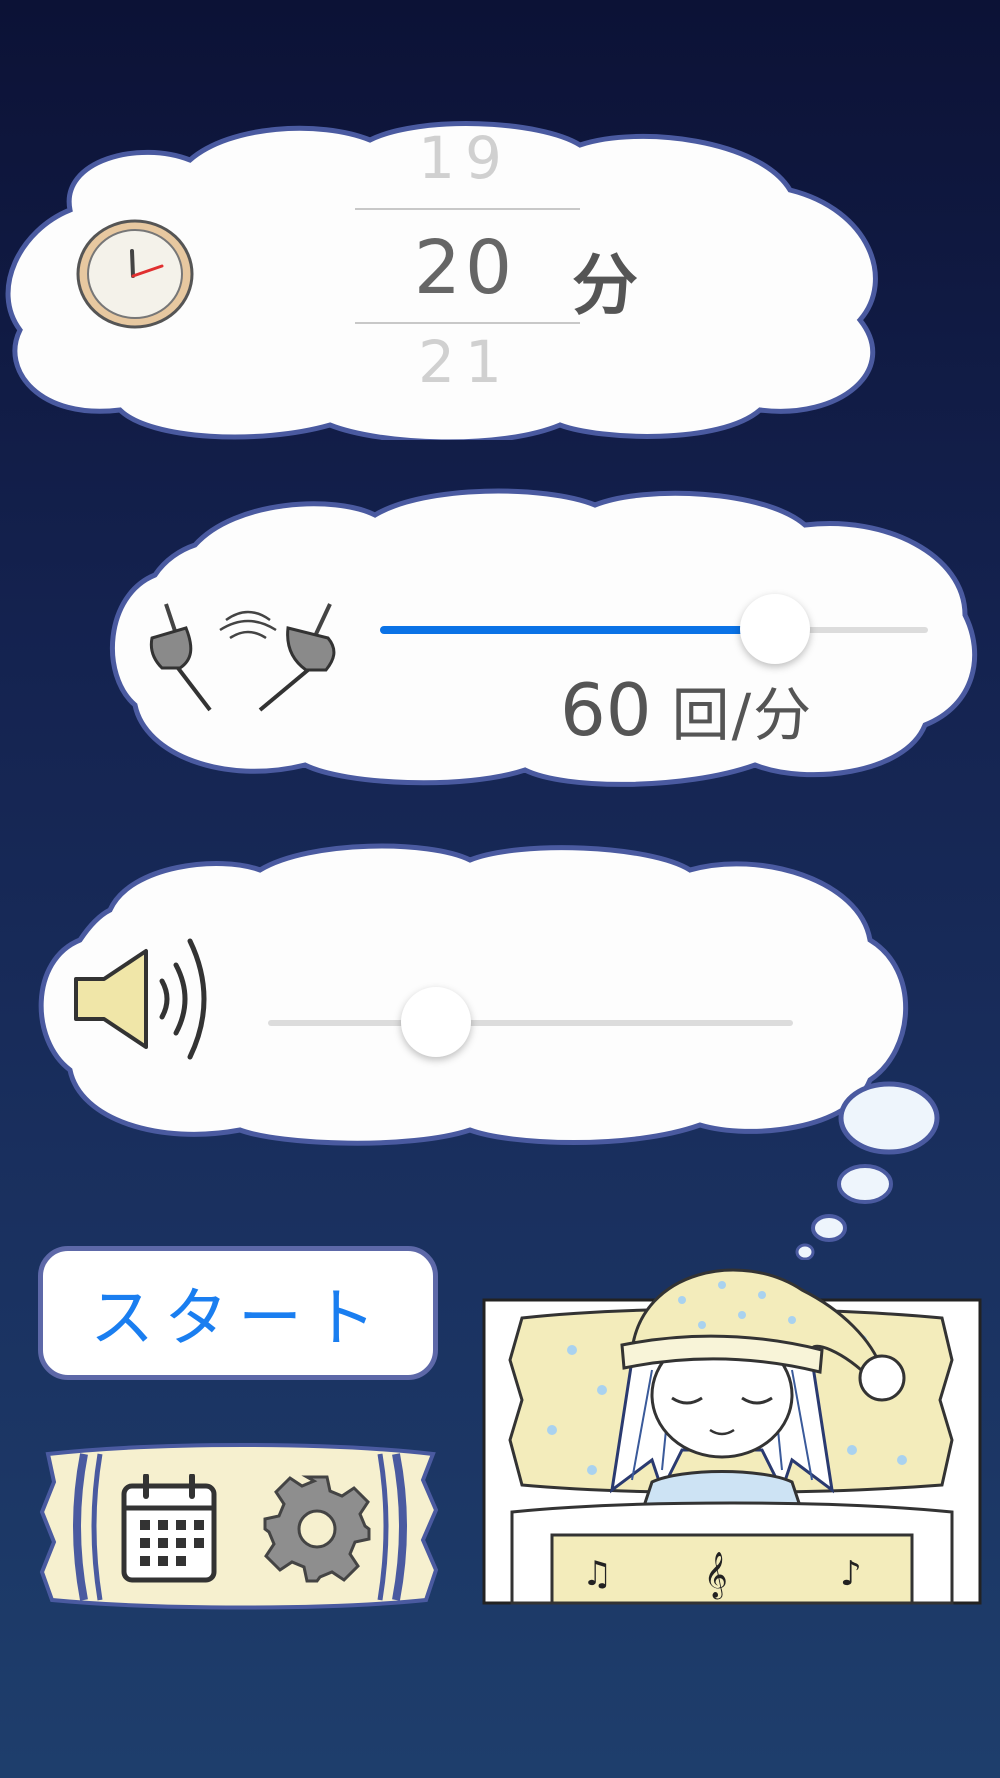 This screenshot has width=1000, height=1778. Describe the element at coordinates (238, 1313) in the screenshot. I see `start-button: スタート` at that location.